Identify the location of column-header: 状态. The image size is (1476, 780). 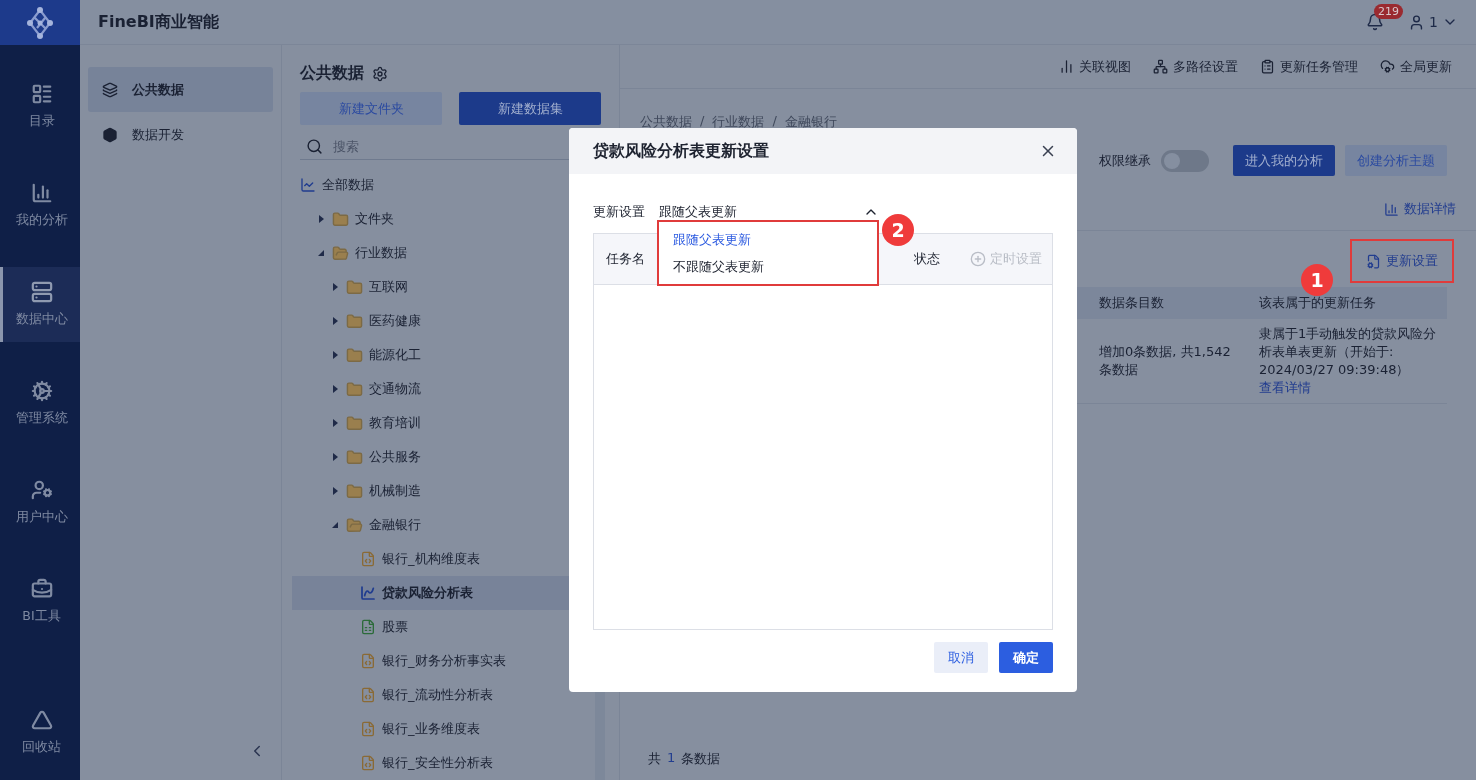
(927, 259).